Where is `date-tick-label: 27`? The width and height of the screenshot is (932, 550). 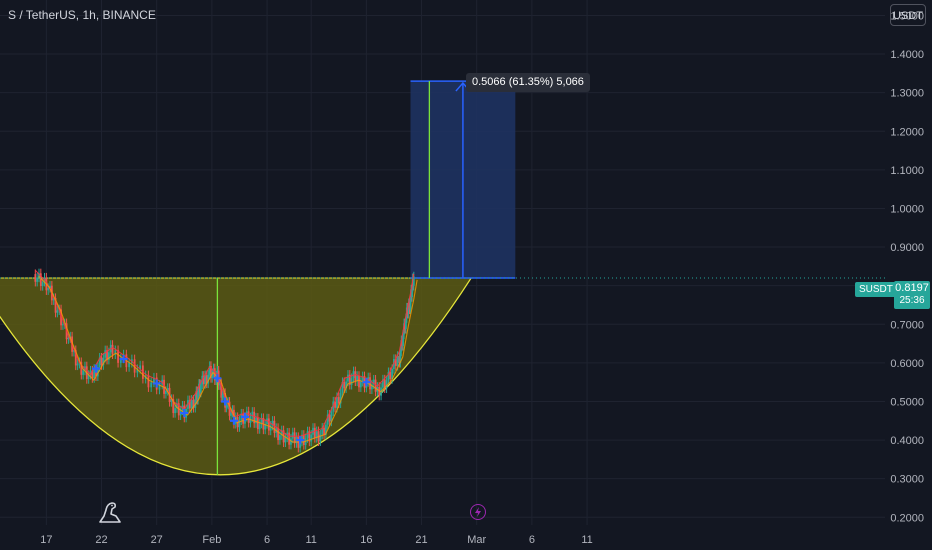
date-tick-label: 27 is located at coordinates (157, 540).